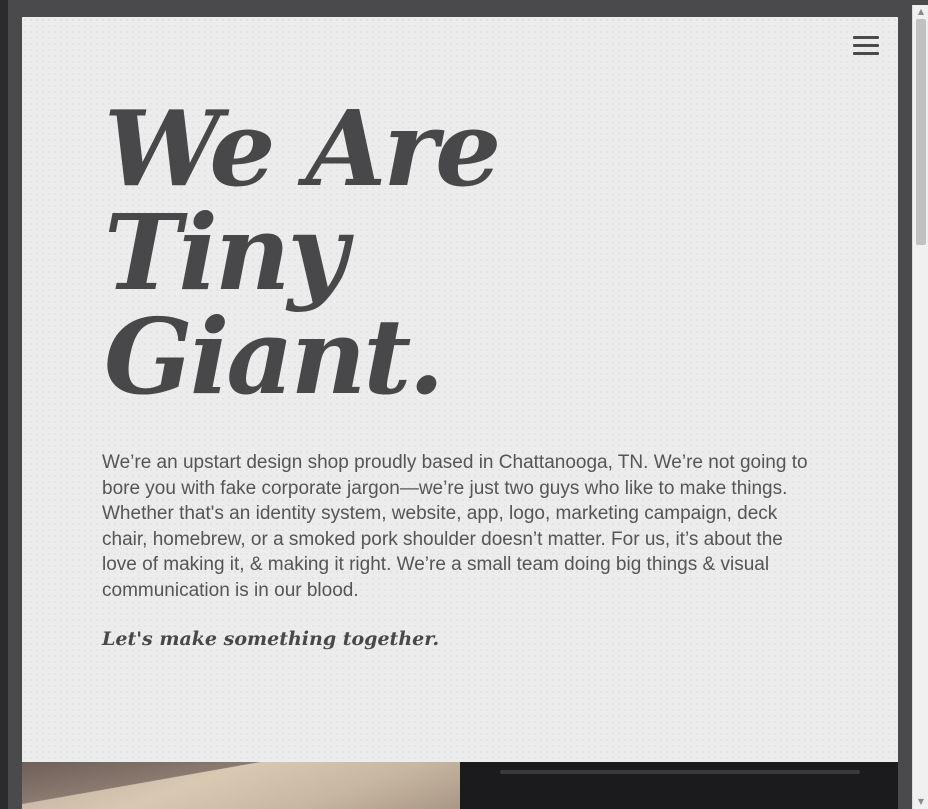 The height and width of the screenshot is (809, 928). What do you see at coordinates (866, 53) in the screenshot?
I see `menu-bar-bottom` at bounding box center [866, 53].